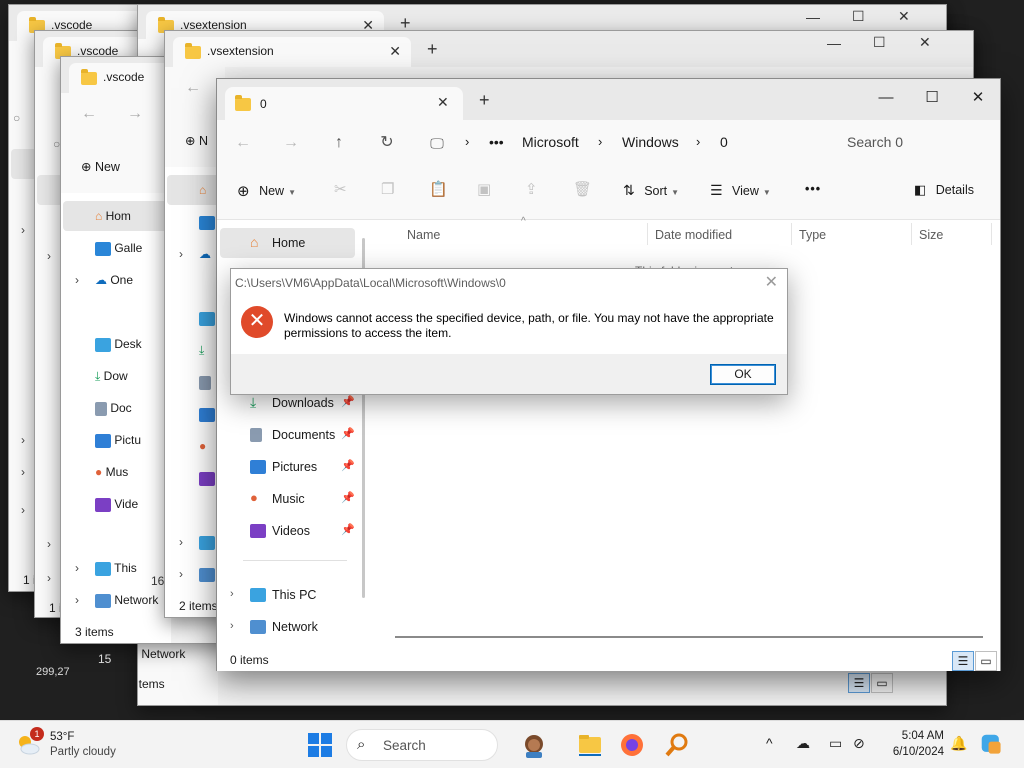 Image resolution: width=1024 pixels, height=768 pixels. What do you see at coordinates (931, 235) in the screenshot?
I see `column-size: Size` at bounding box center [931, 235].